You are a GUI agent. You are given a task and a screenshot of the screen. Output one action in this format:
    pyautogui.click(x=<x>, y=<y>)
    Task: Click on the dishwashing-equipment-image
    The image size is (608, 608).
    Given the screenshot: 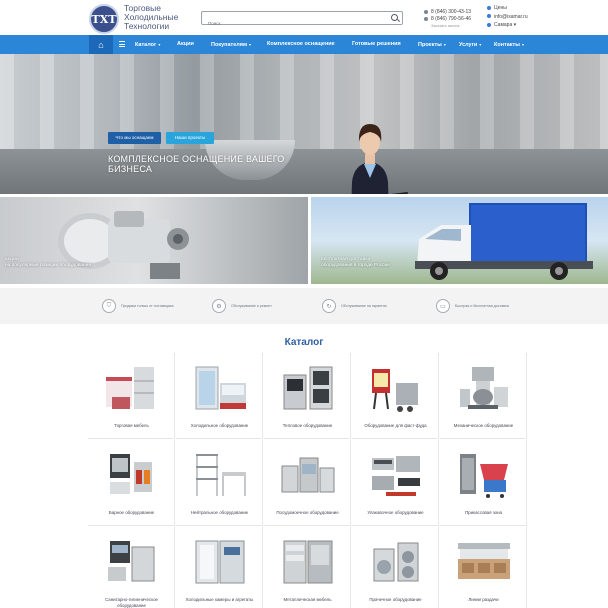 What is the action you would take?
    pyautogui.click(x=308, y=475)
    